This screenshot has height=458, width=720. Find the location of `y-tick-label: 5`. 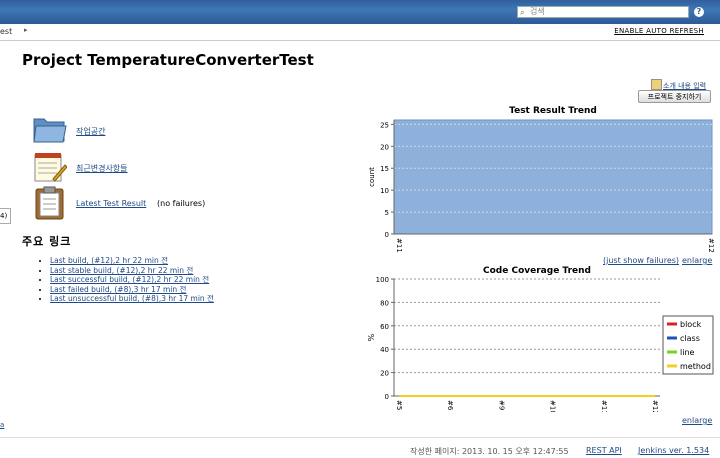

y-tick-label: 5 is located at coordinates (387, 213).